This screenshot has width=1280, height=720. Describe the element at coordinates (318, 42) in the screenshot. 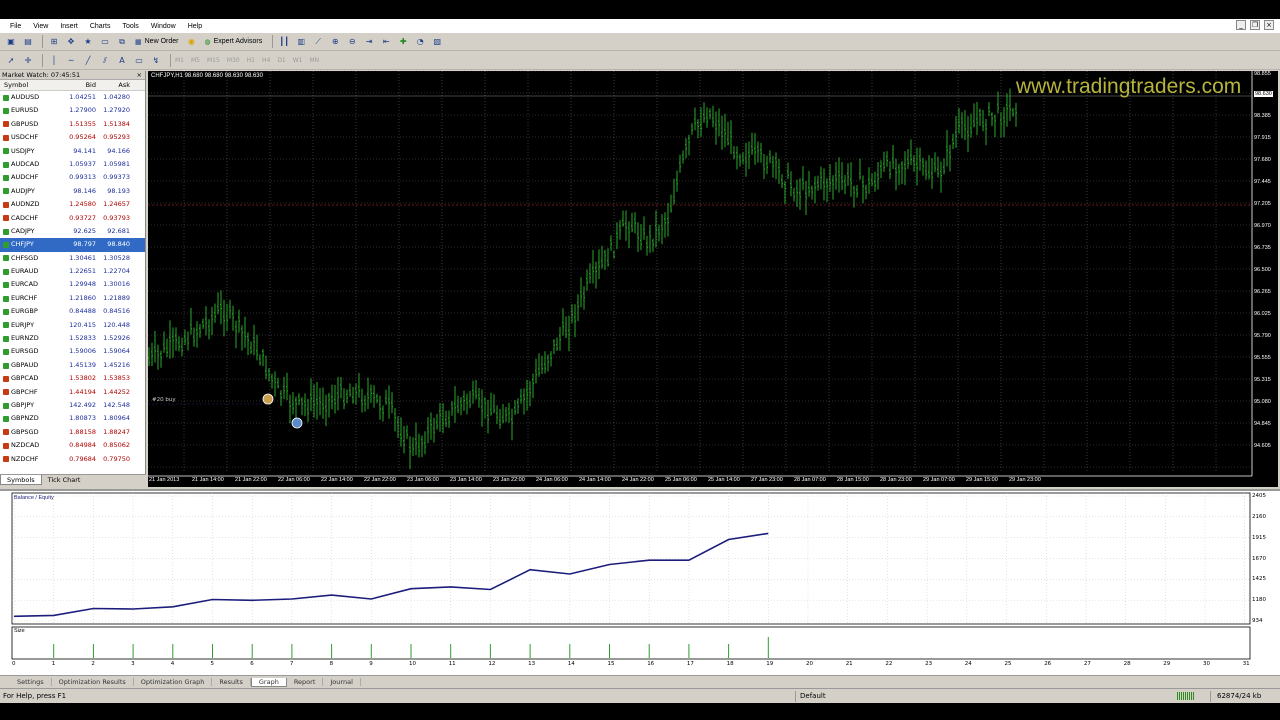

I see `line-chart-icon: ⟋` at that location.